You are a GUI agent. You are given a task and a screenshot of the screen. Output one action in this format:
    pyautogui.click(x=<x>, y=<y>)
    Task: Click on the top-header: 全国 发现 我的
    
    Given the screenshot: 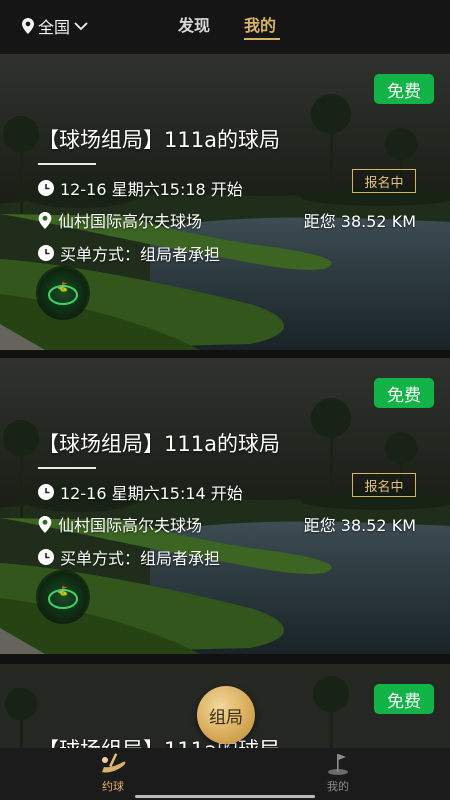 What is the action you would take?
    pyautogui.click(x=225, y=27)
    